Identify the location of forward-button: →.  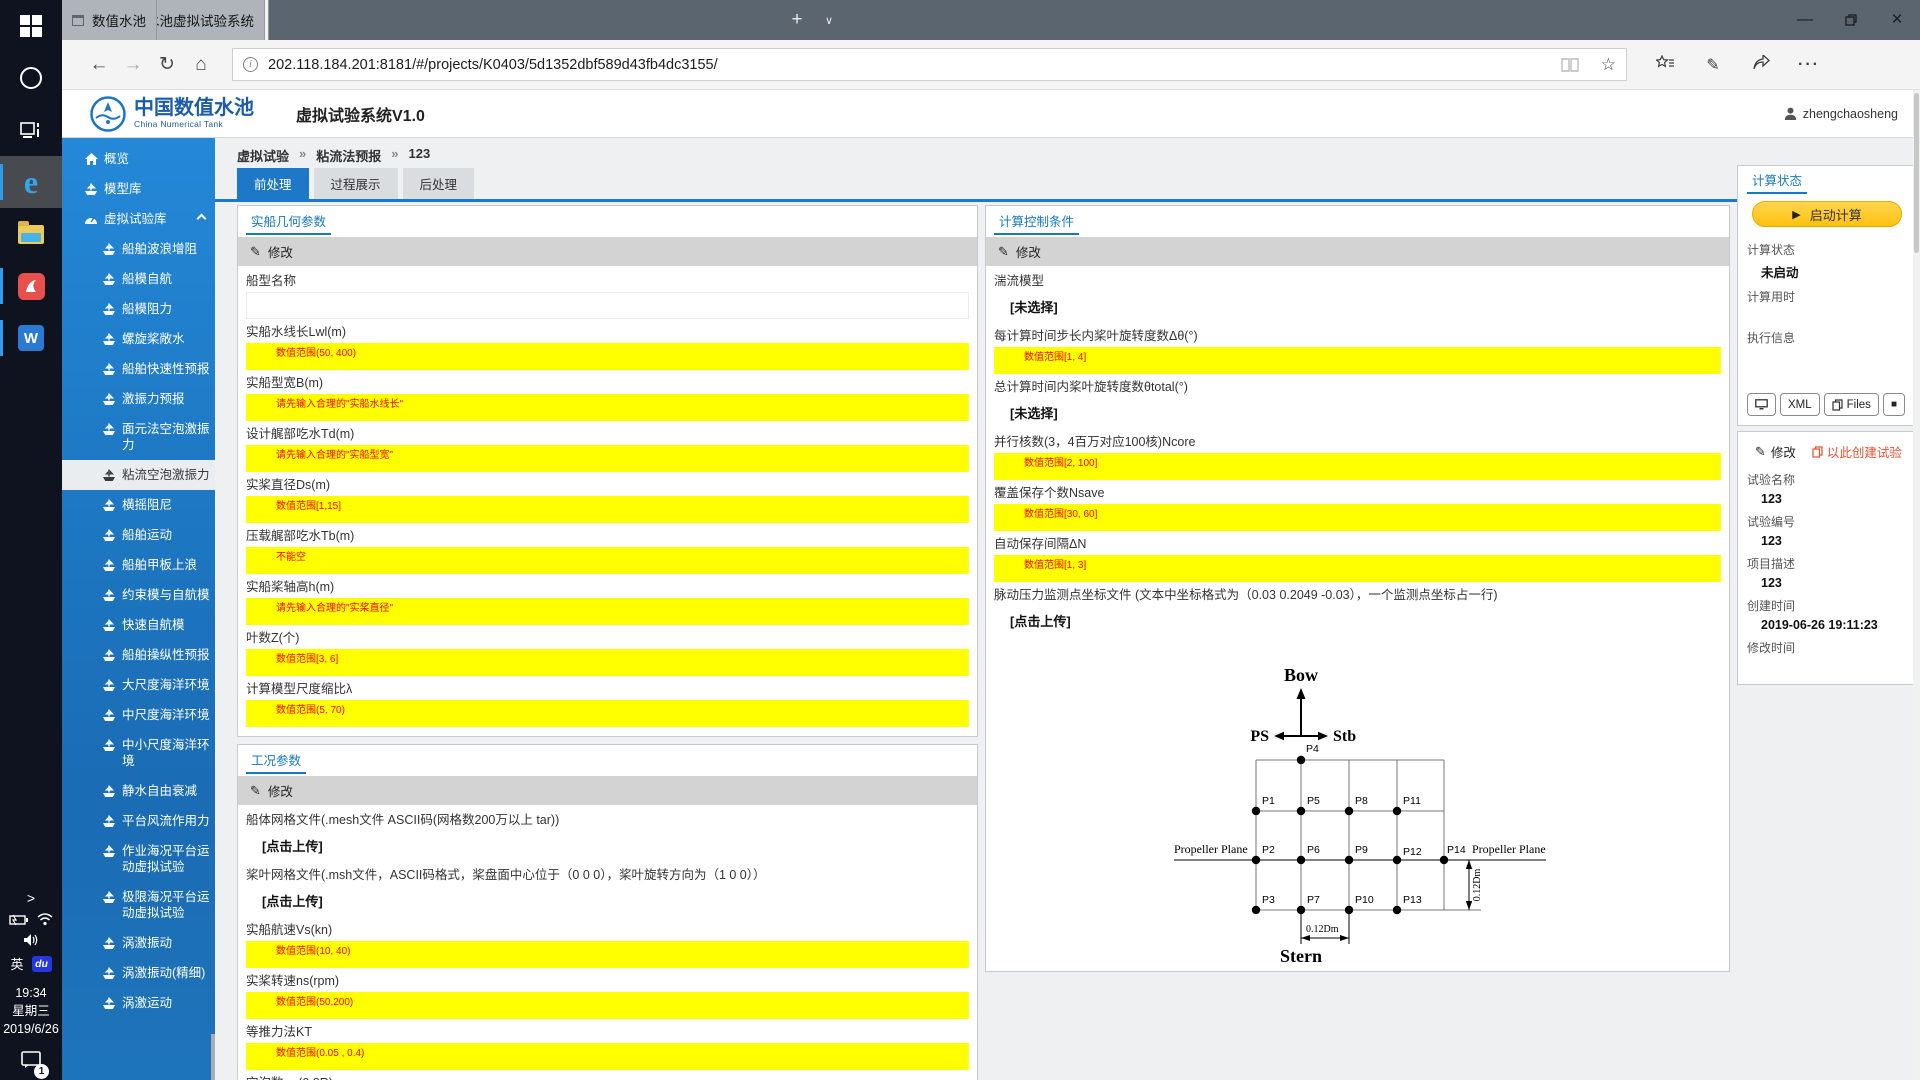
(133, 65).